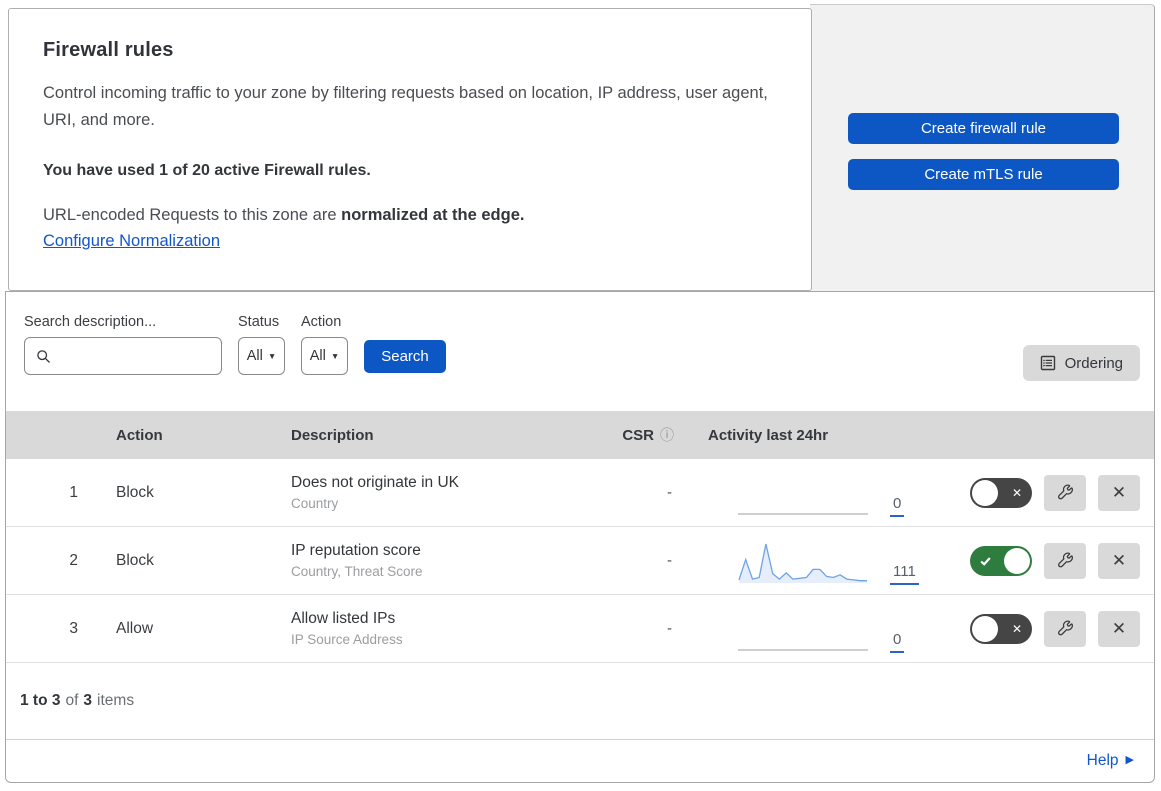 Image resolution: width=1161 pixels, height=791 pixels. Describe the element at coordinates (135, 628) in the screenshot. I see `rule-action: Allow` at that location.